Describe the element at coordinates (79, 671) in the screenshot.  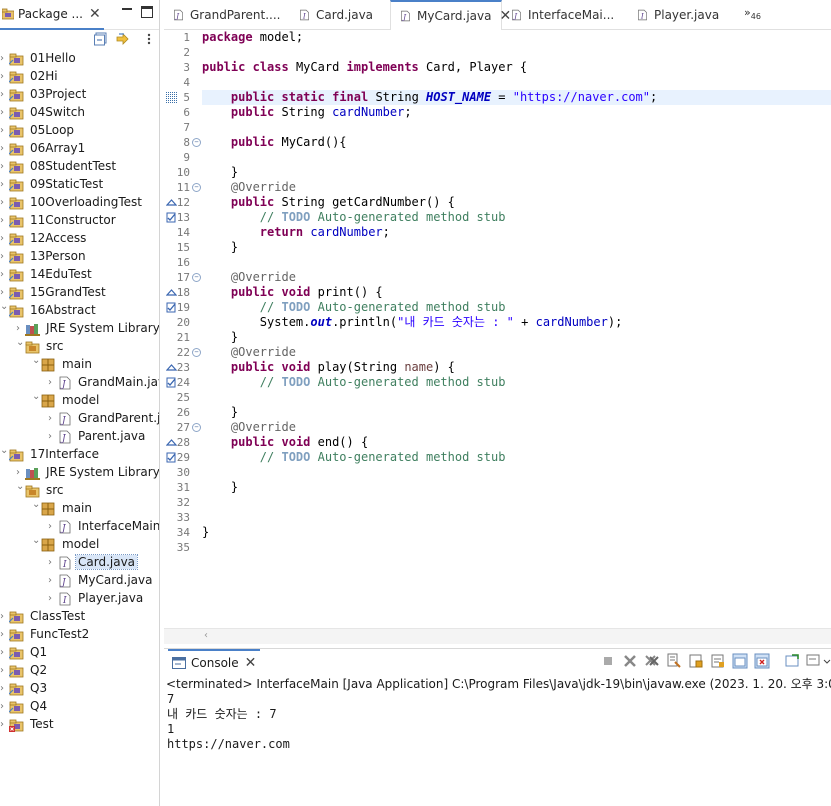
I see `tree-item-q2: › Q2` at that location.